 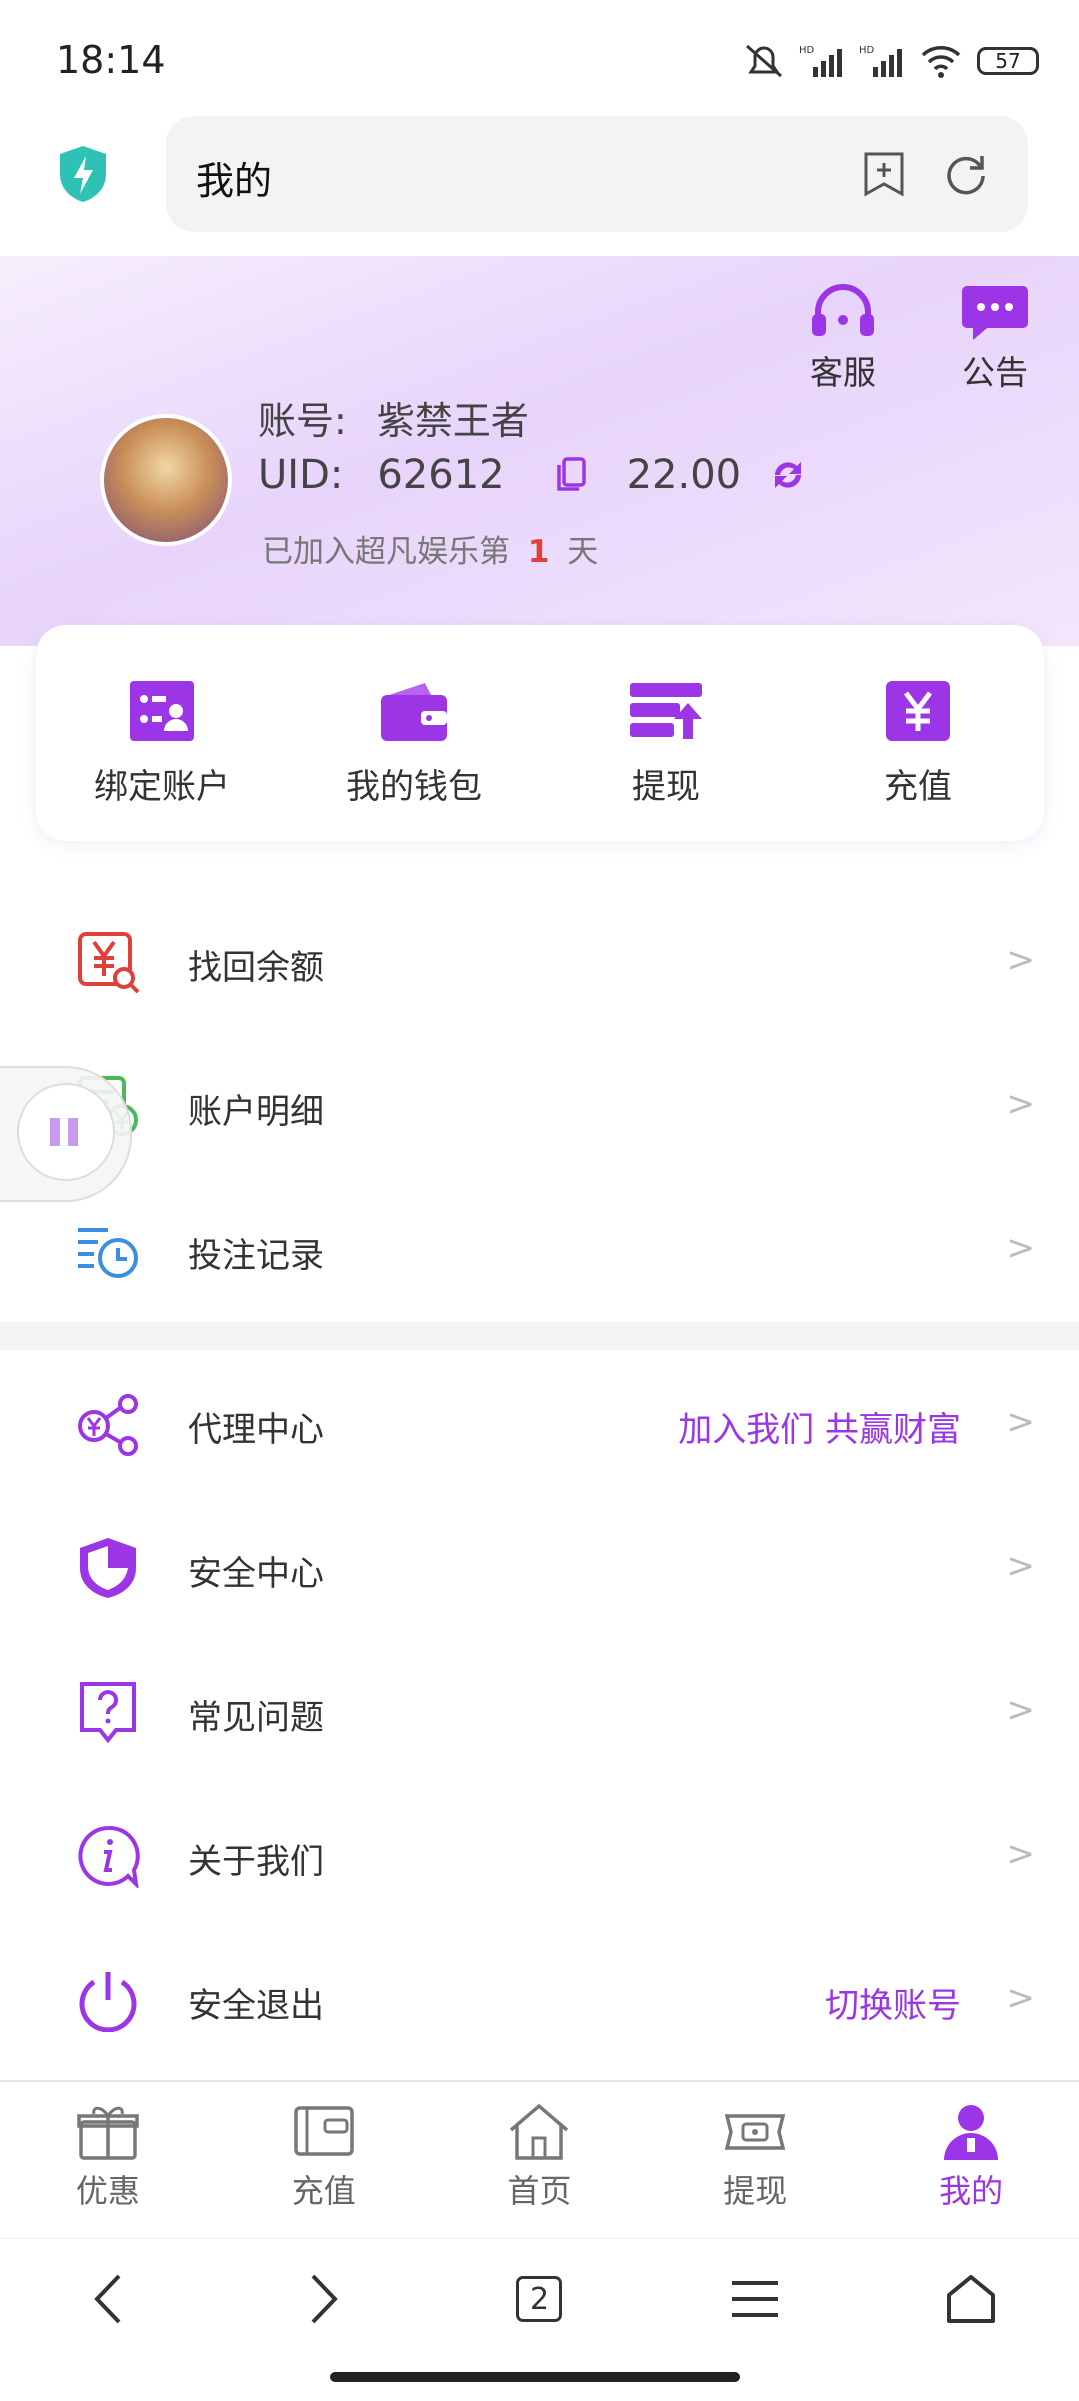 I want to click on cash-icon, so click(x=755, y=2132).